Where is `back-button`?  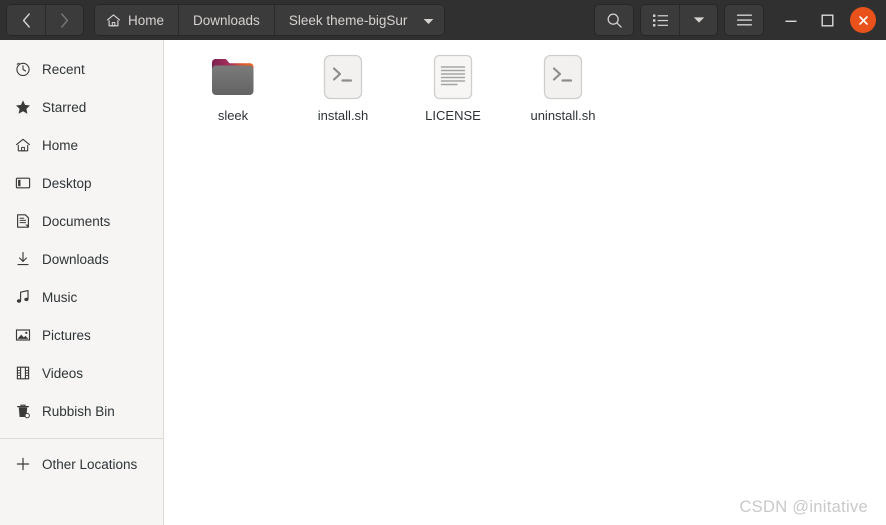 back-button is located at coordinates (26, 20).